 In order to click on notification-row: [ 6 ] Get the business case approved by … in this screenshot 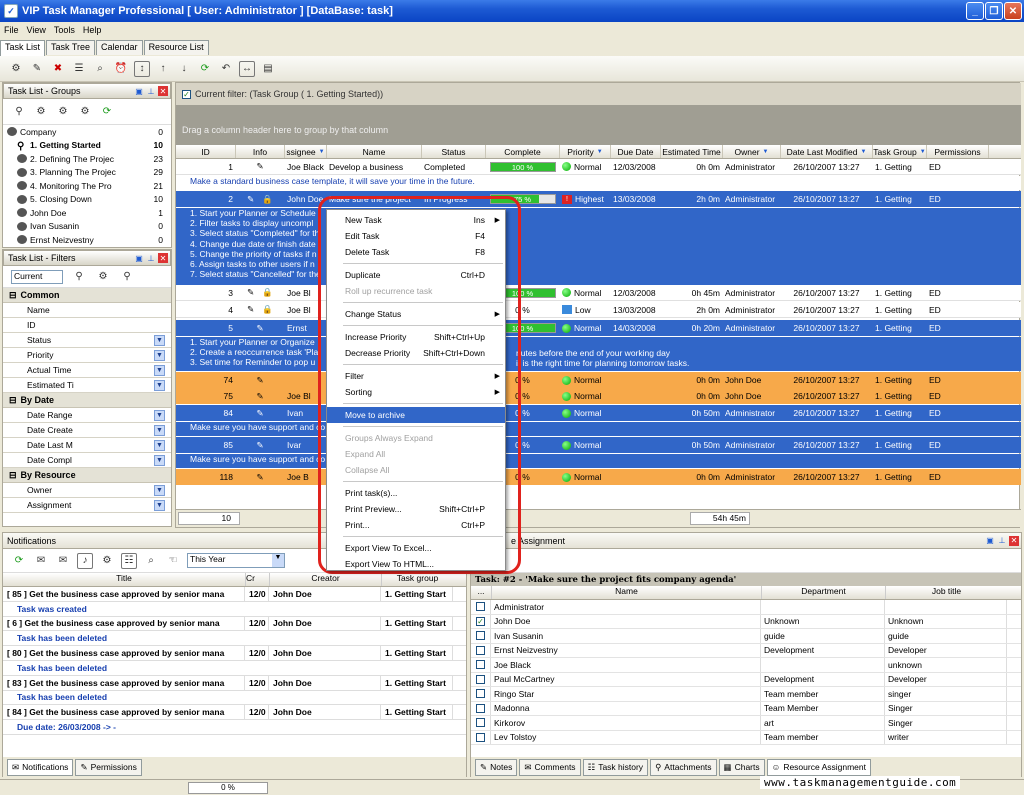, I will do `click(234, 624)`.